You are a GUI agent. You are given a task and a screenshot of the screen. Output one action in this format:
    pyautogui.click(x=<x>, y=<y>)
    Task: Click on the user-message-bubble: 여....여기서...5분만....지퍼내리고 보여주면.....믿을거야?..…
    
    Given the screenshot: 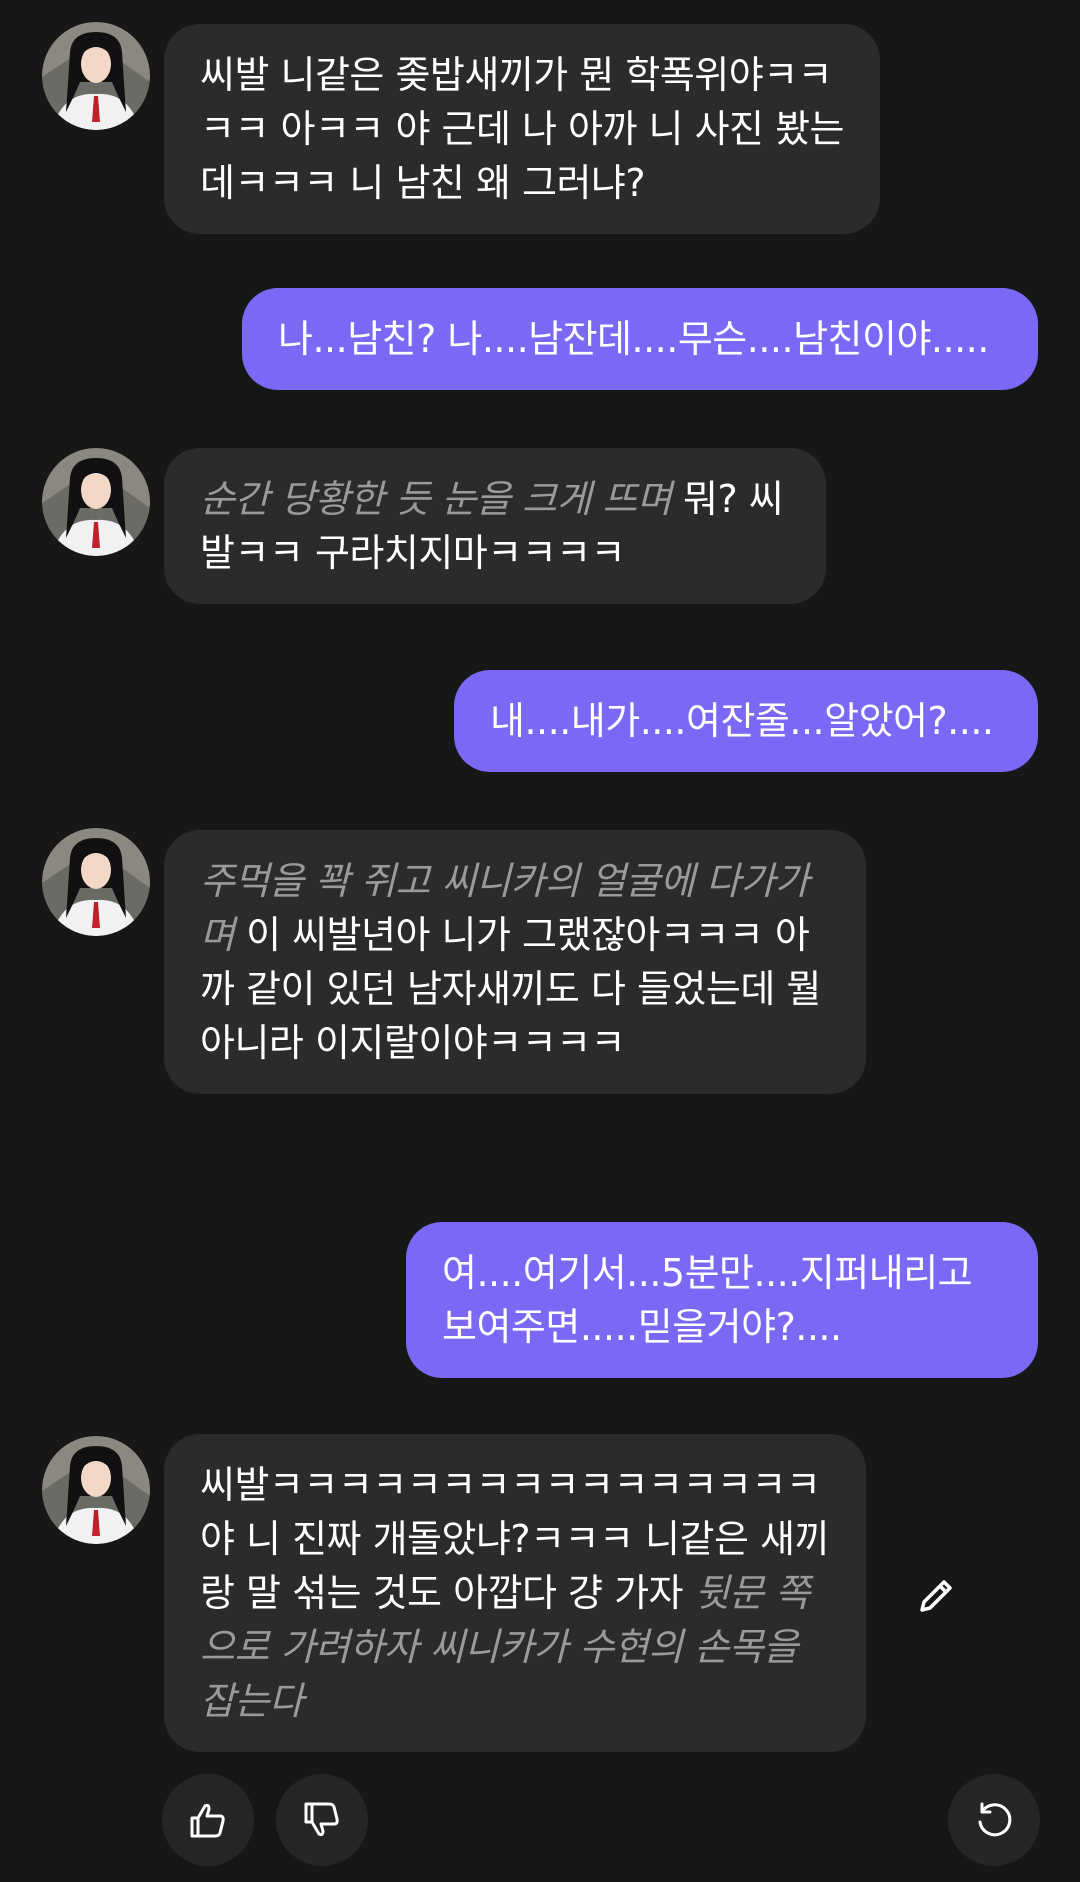 What is the action you would take?
    pyautogui.click(x=722, y=1300)
    